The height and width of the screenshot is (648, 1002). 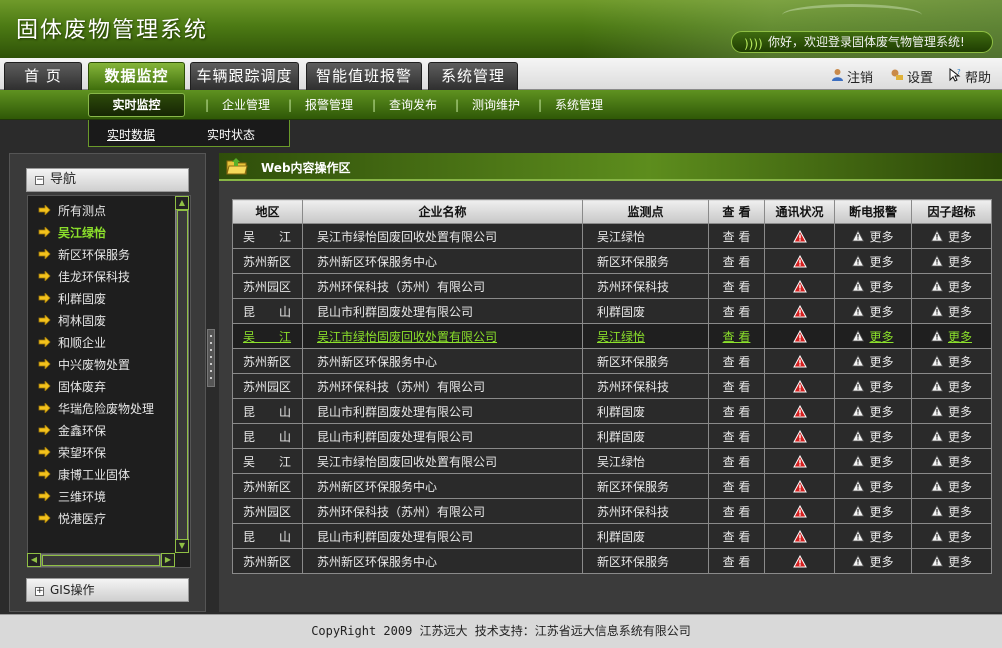 What do you see at coordinates (72, 211) in the screenshot?
I see `sidebar-item: 所有测点` at bounding box center [72, 211].